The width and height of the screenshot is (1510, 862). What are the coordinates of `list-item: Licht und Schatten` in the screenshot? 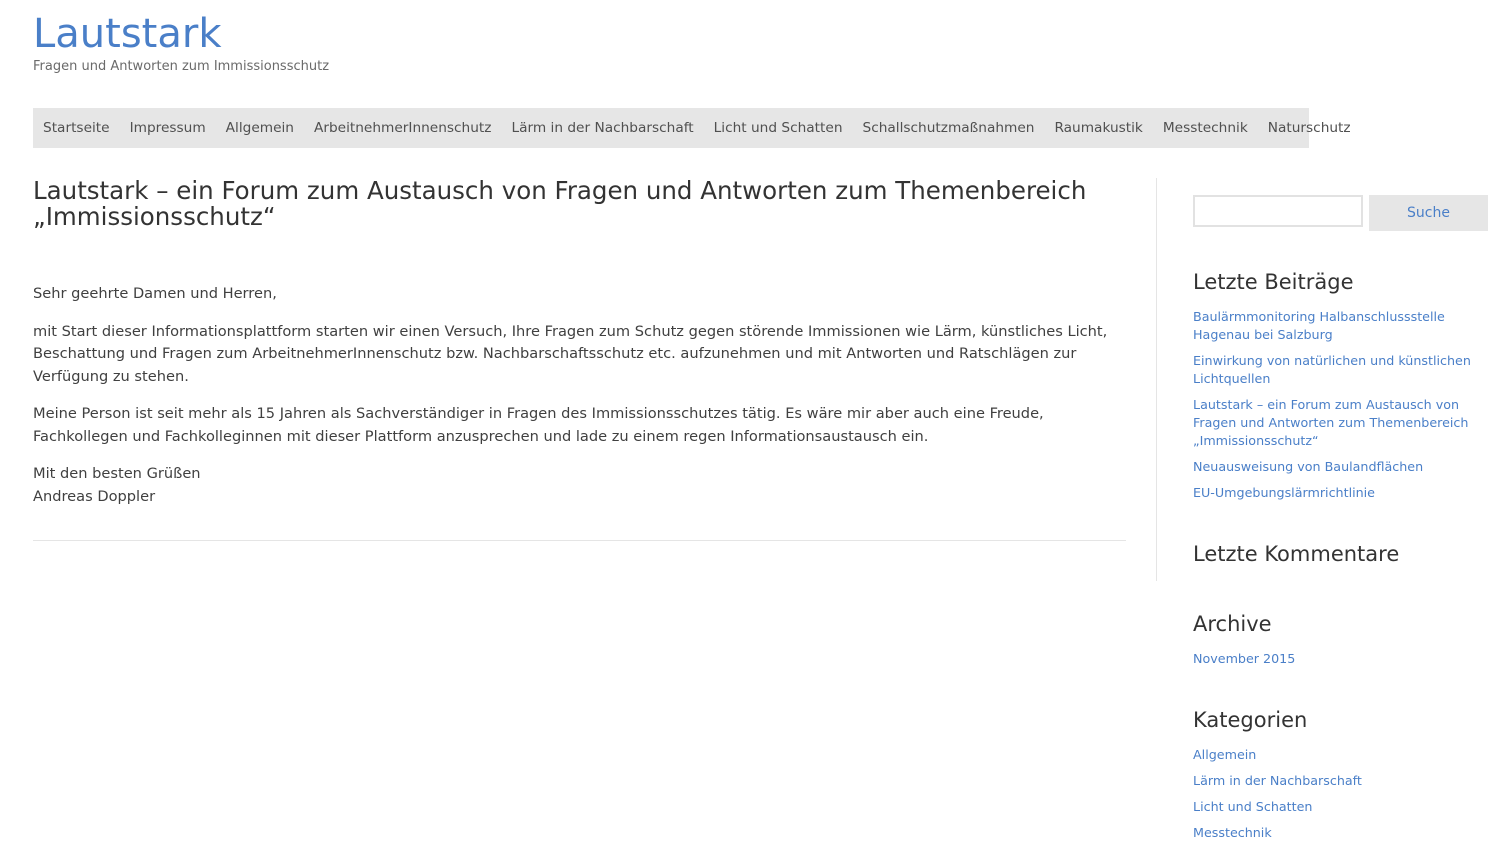 It's located at (1333, 807).